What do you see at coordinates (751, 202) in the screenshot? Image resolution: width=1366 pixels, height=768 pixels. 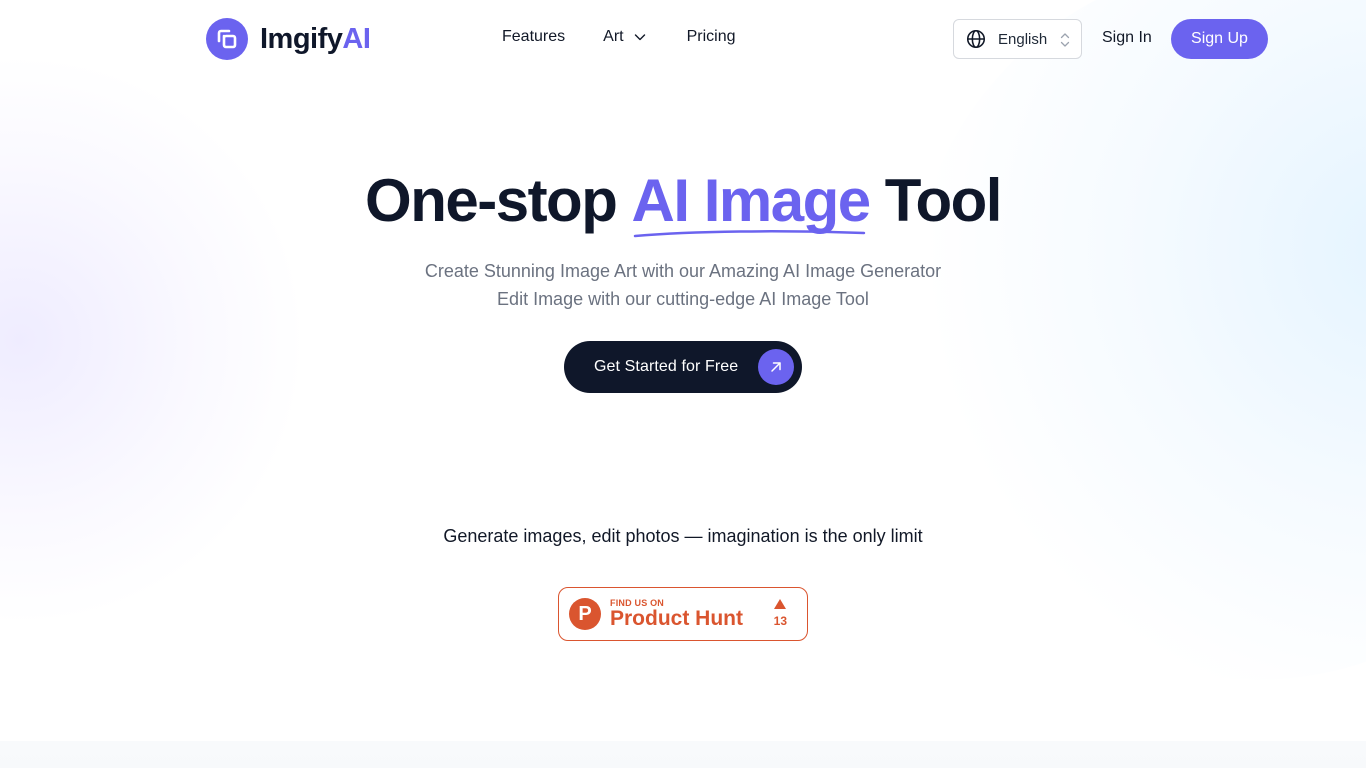 I see `hero-title-accent: AI Image` at bounding box center [751, 202].